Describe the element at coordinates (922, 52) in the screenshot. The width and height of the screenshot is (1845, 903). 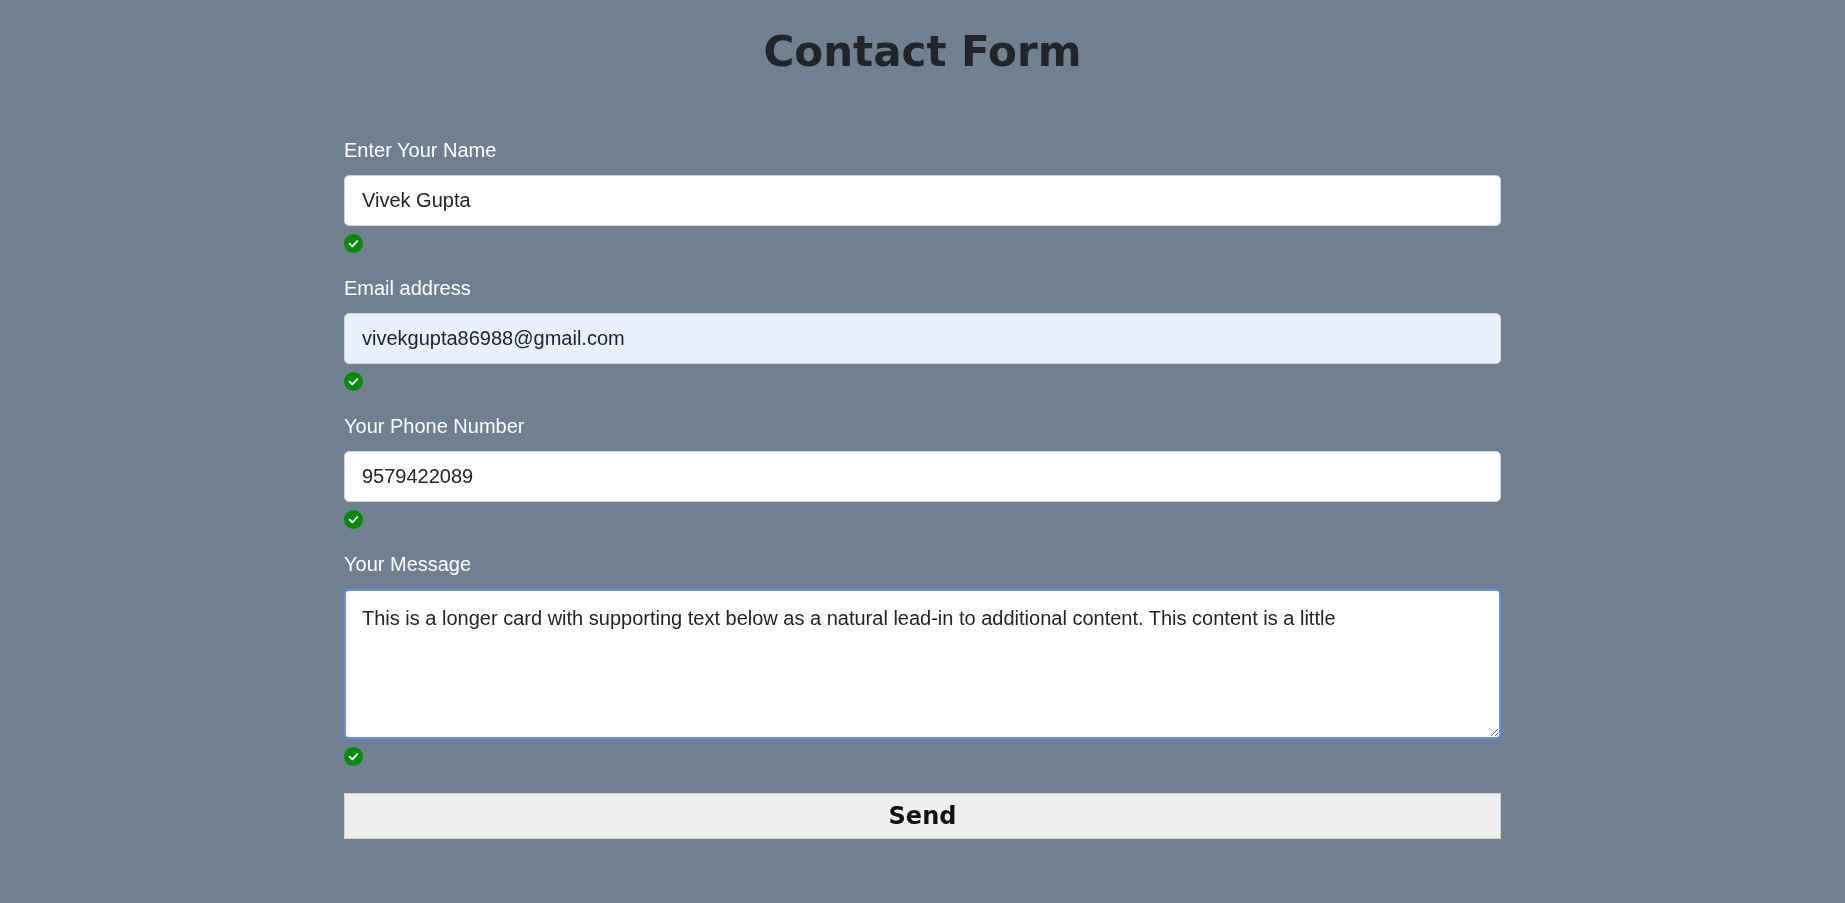
I see `page-title: Contact Form` at that location.